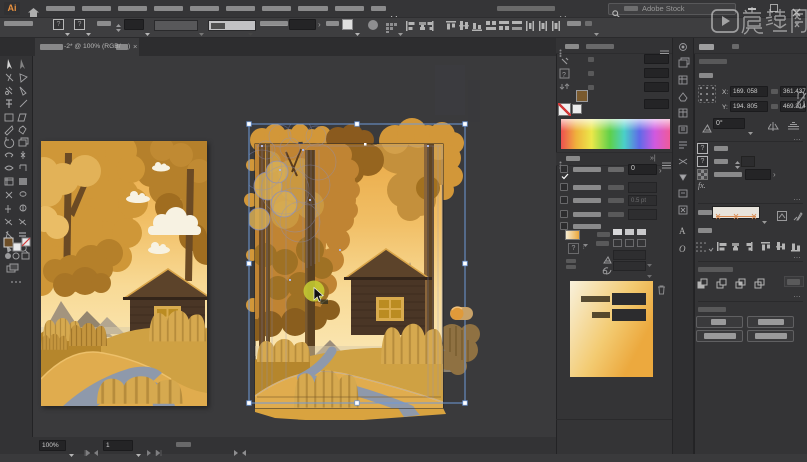  Describe the element at coordinates (682, 231) in the screenshot. I see `svg-text: A` at that location.